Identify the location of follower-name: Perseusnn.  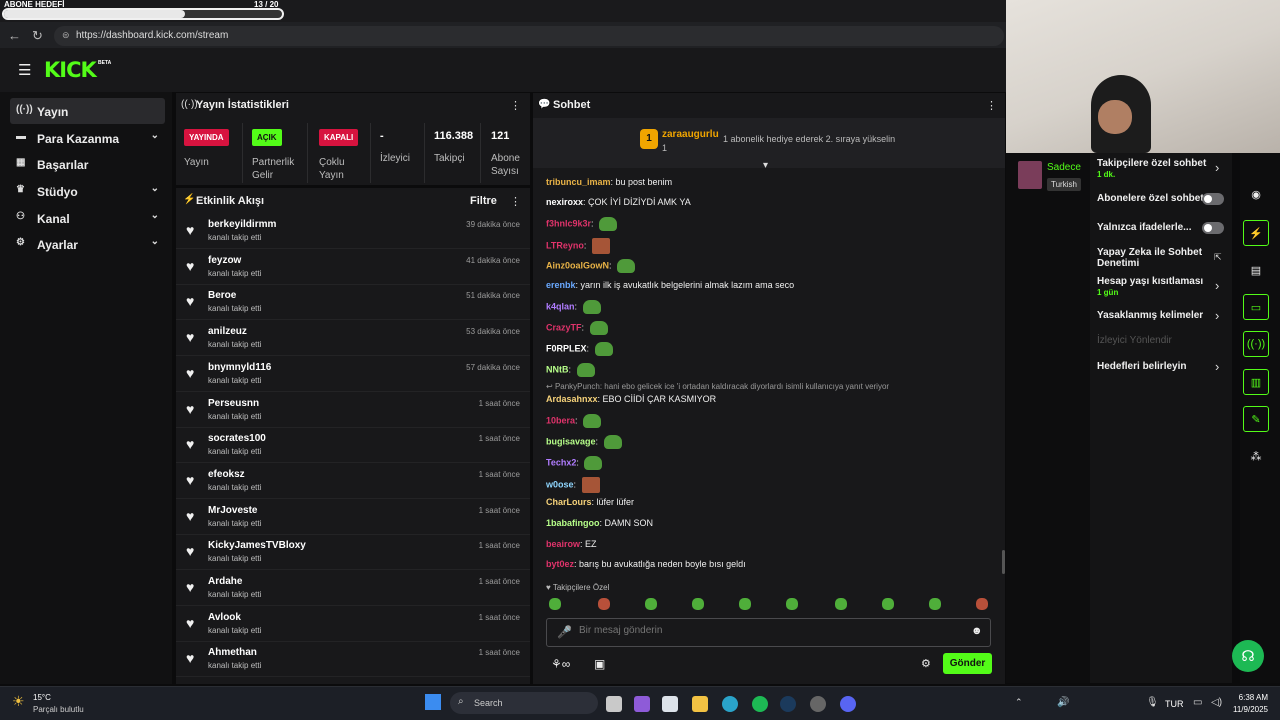
(233, 403).